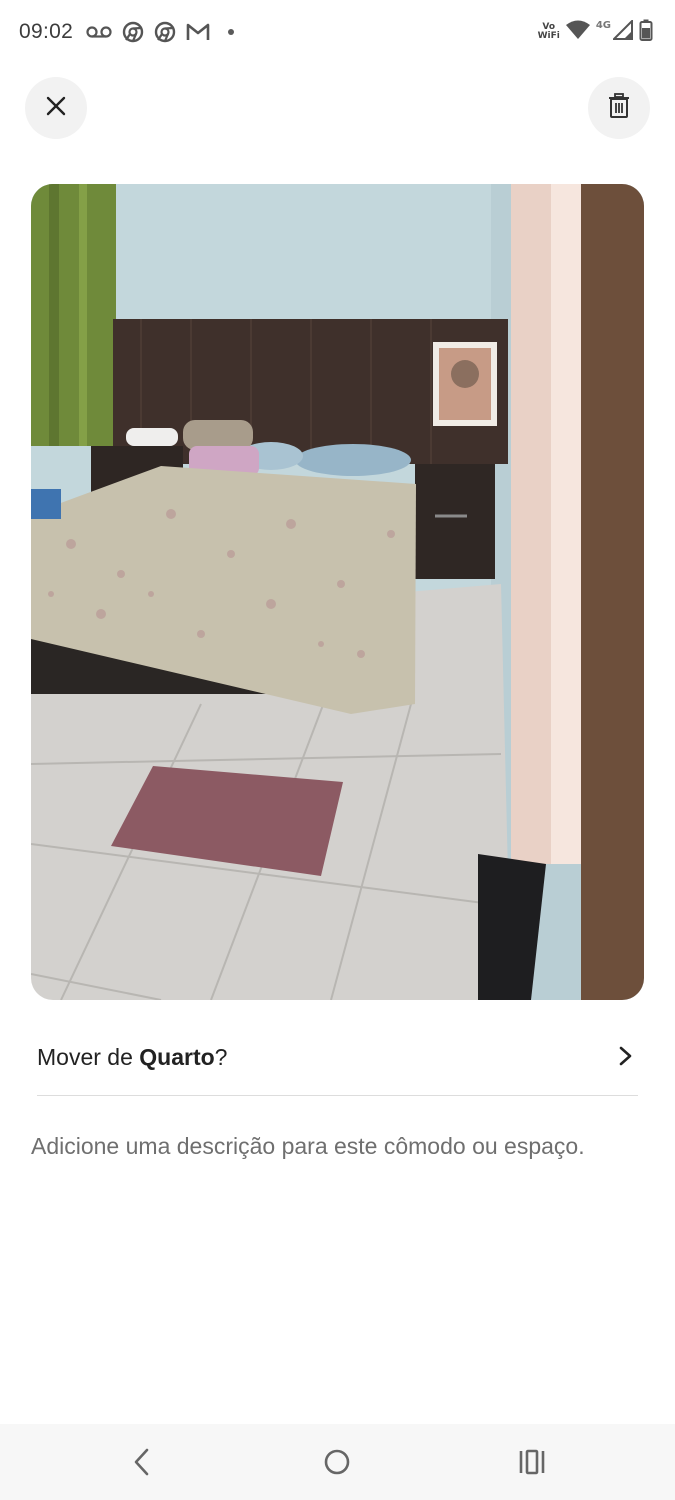 The width and height of the screenshot is (675, 1500). Describe the element at coordinates (221, 1057) in the screenshot. I see `move-room-suffix: ?` at that location.